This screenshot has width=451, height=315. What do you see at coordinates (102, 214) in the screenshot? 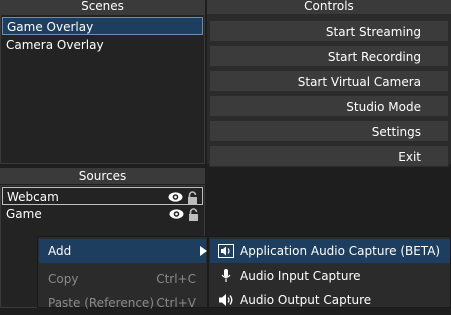
I see `source-item-game: Game` at bounding box center [102, 214].